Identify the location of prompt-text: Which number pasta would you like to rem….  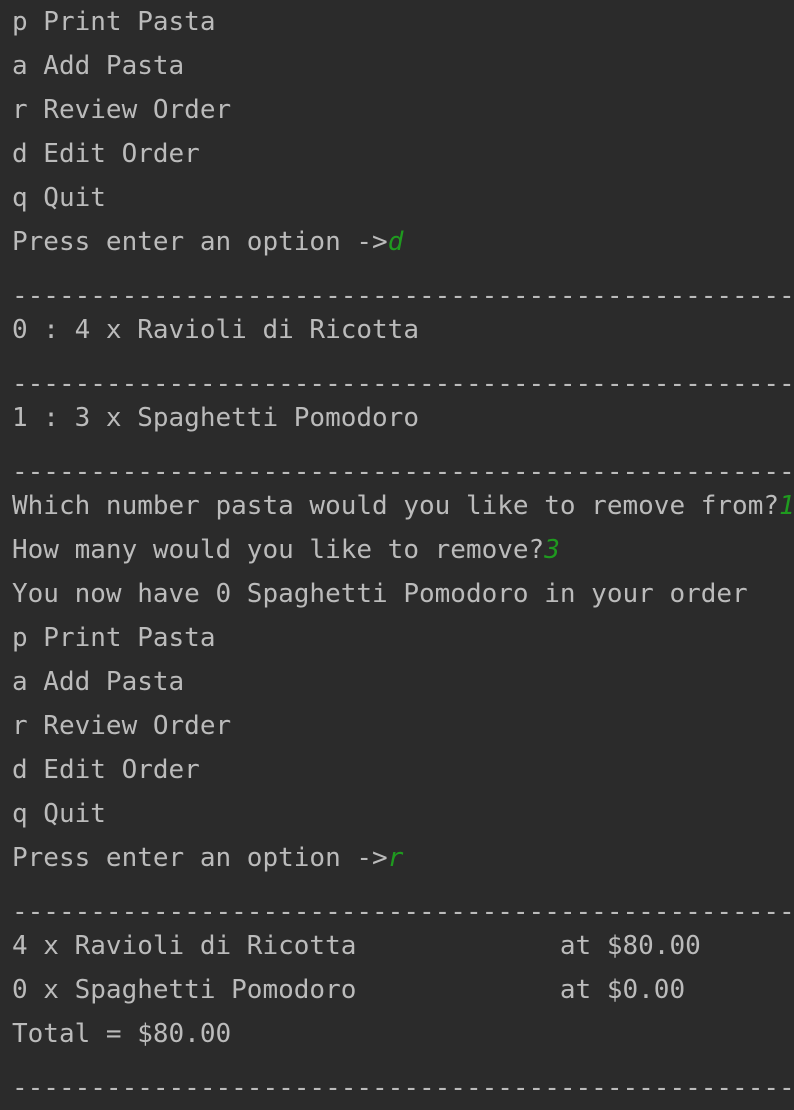
(396, 506).